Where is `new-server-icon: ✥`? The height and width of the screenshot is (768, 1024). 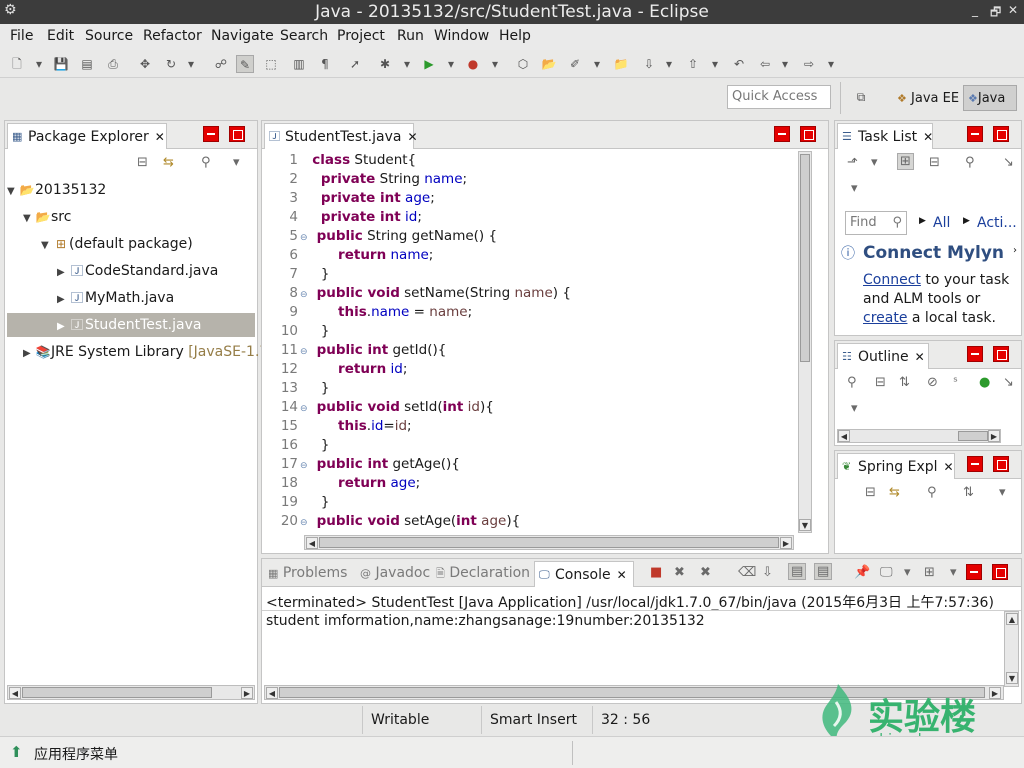
new-server-icon: ✥ is located at coordinates (145, 64).